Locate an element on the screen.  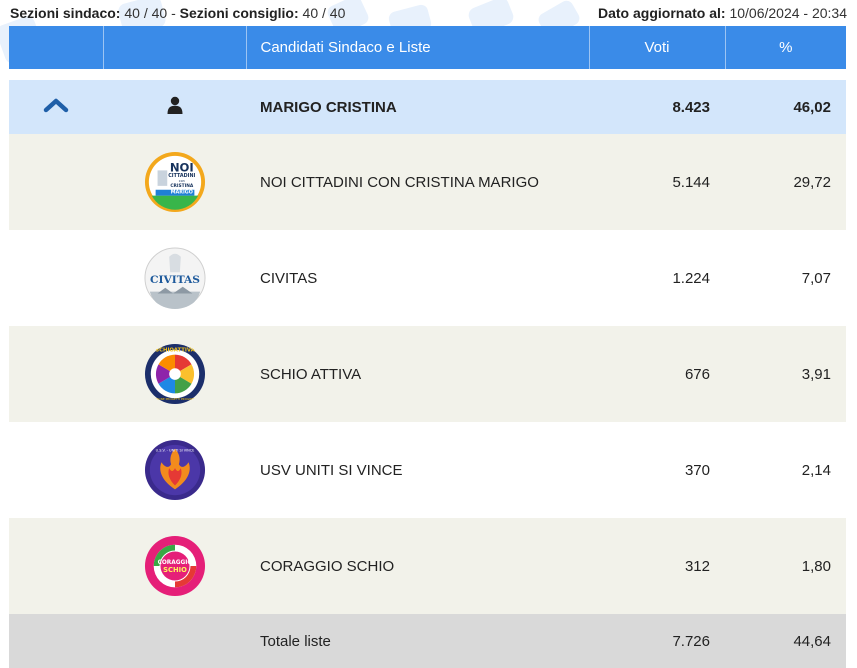
civitas-logo-icon: CIVITAS is located at coordinates (174, 278).